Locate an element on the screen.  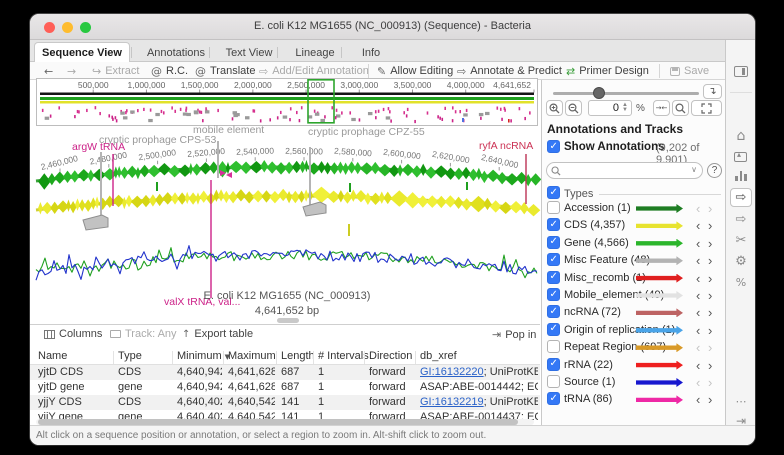
percent-icon: % is located at coordinates (740, 282).